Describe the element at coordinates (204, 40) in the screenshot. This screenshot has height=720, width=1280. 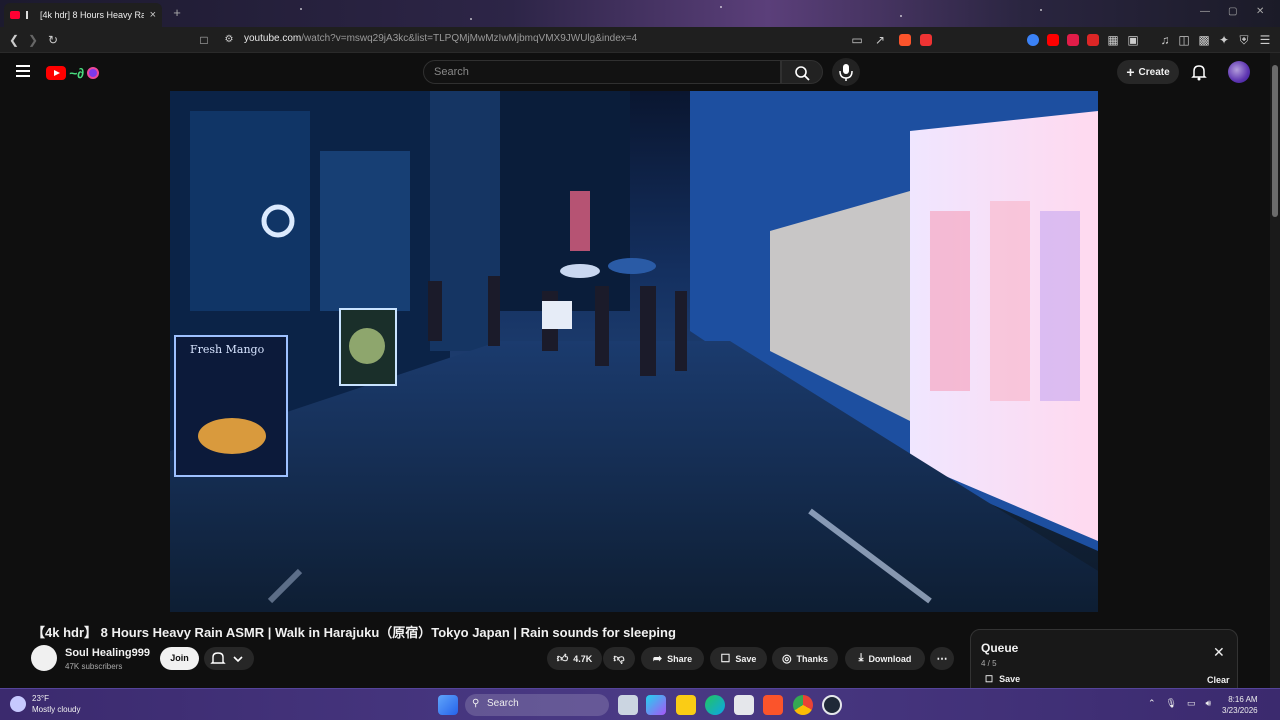
I see `bookmark-icon: □` at that location.